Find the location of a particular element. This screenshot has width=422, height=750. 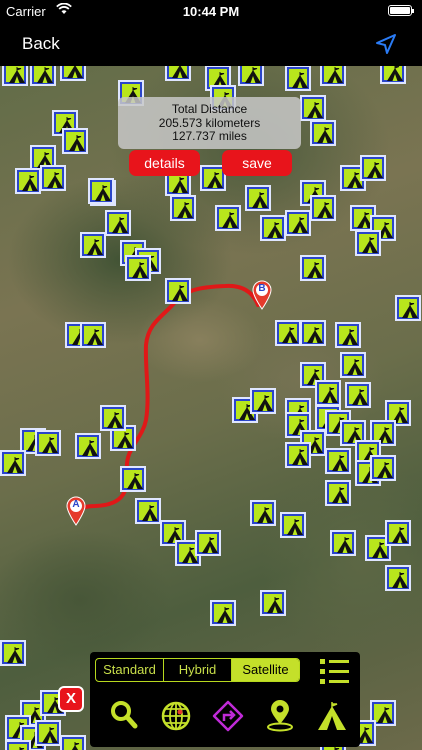

details-button: details is located at coordinates (164, 163).